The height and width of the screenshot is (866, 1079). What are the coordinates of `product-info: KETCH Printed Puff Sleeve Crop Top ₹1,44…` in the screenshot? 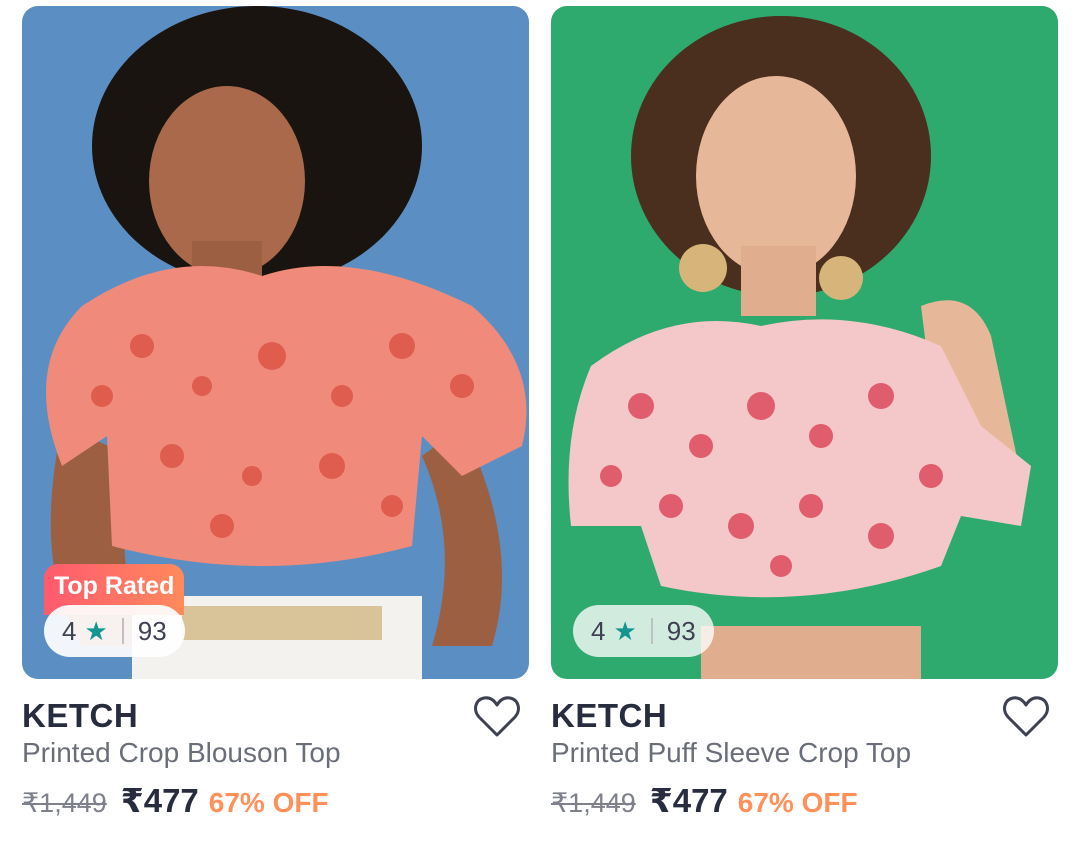 It's located at (804, 754).